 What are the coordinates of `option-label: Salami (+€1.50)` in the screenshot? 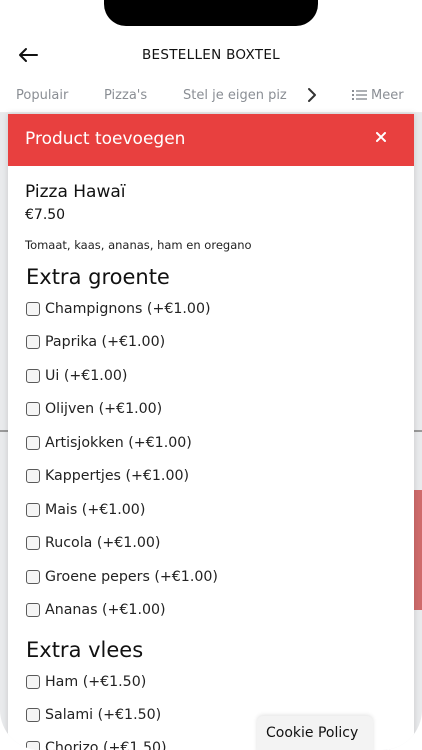 It's located at (103, 715).